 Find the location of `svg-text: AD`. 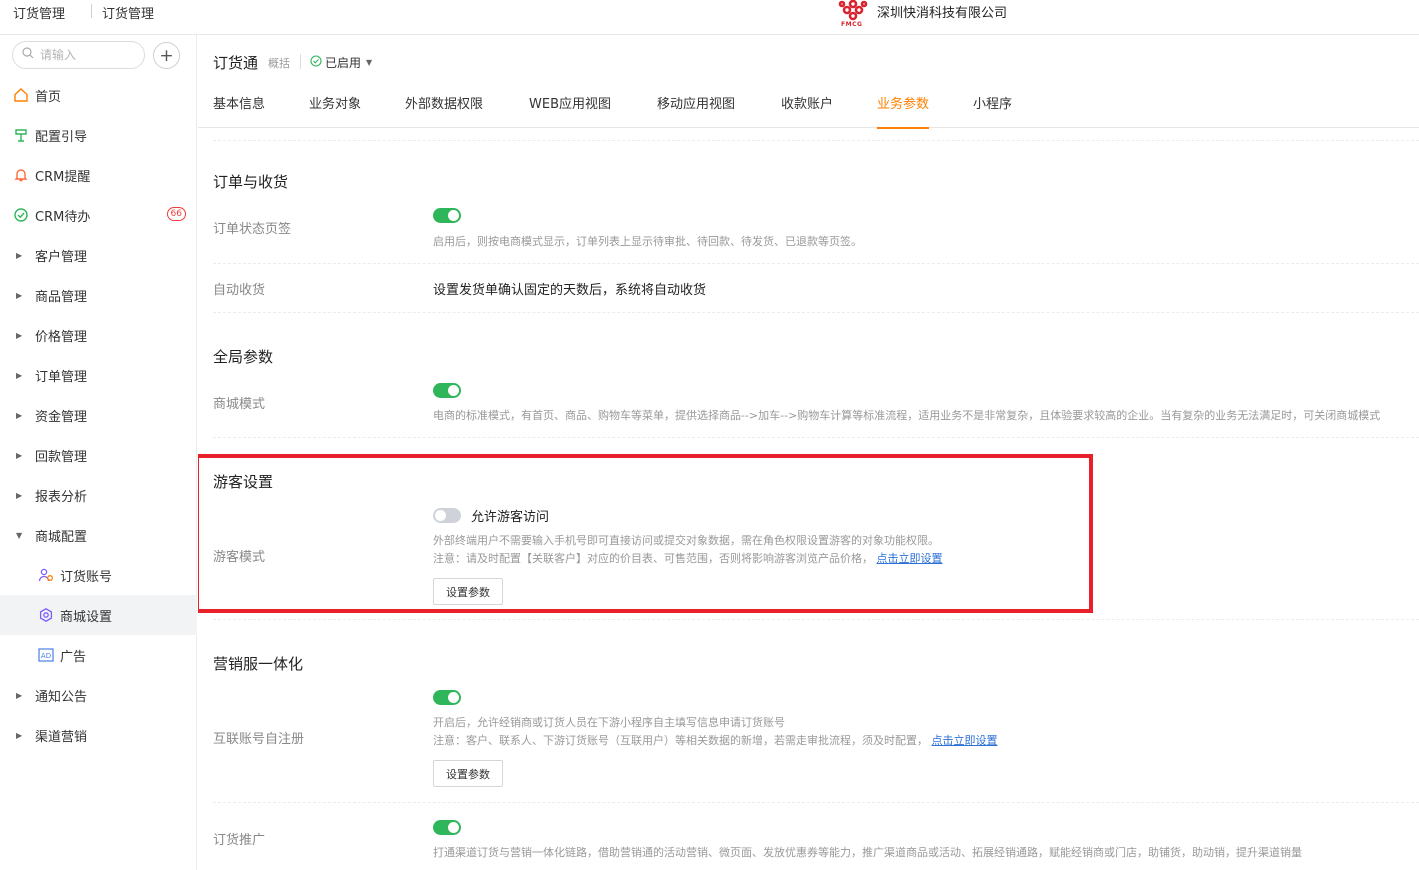

svg-text: AD is located at coordinates (46, 656).